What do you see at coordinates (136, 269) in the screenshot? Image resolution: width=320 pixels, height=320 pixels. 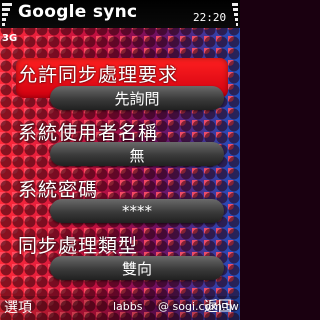 I see `setting-value-sync-type: 雙向` at bounding box center [136, 269].